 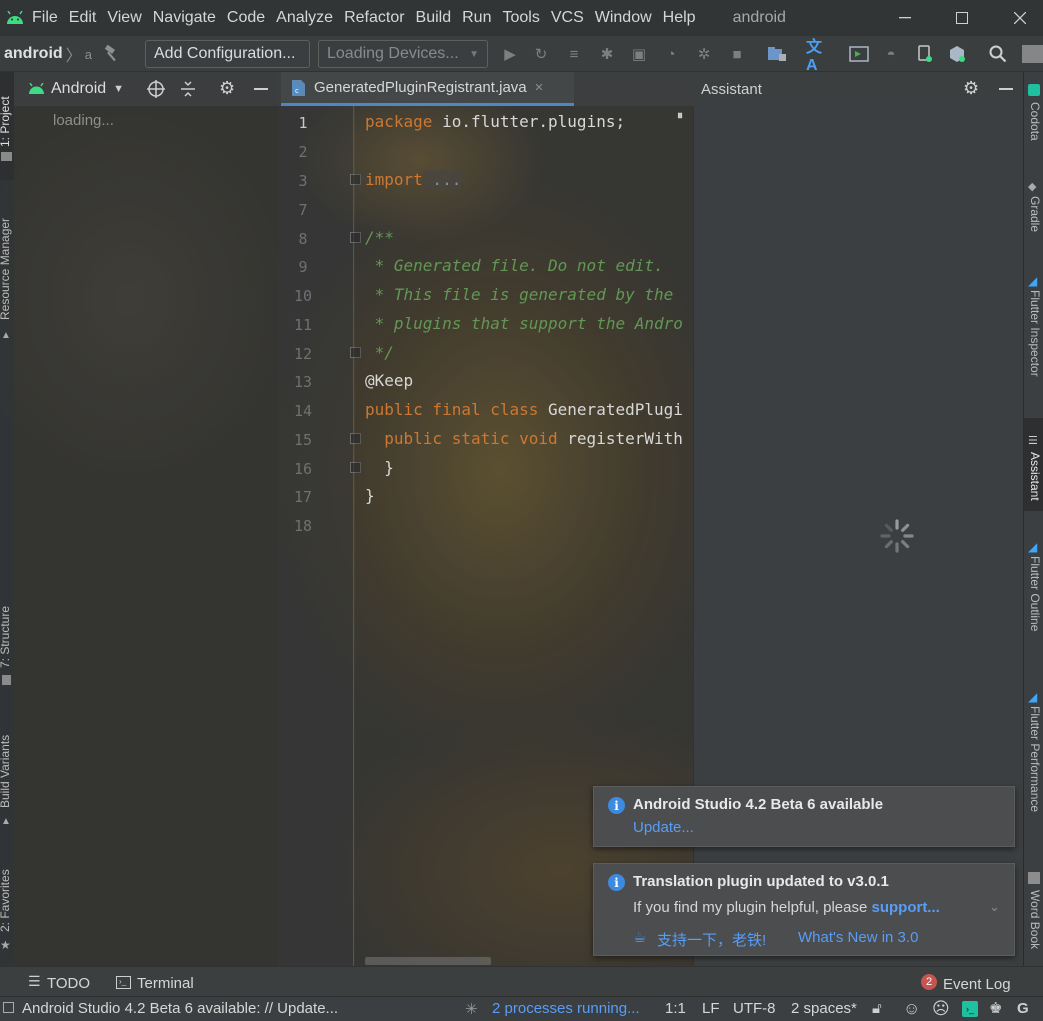 I want to click on close-tab-icon: ×, so click(x=539, y=87).